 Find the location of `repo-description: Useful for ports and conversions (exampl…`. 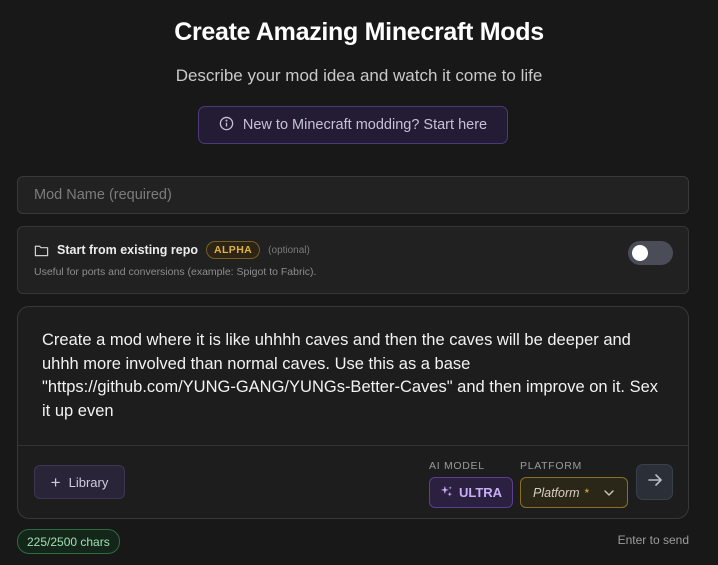

repo-description: Useful for ports and conversions (exampl… is located at coordinates (175, 272).